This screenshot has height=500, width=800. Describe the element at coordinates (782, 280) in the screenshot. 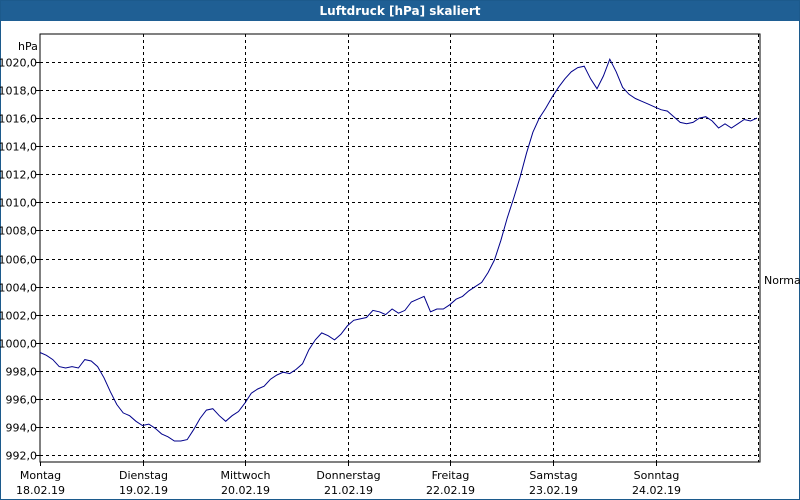

I see `normal-reference-label: Normal` at that location.